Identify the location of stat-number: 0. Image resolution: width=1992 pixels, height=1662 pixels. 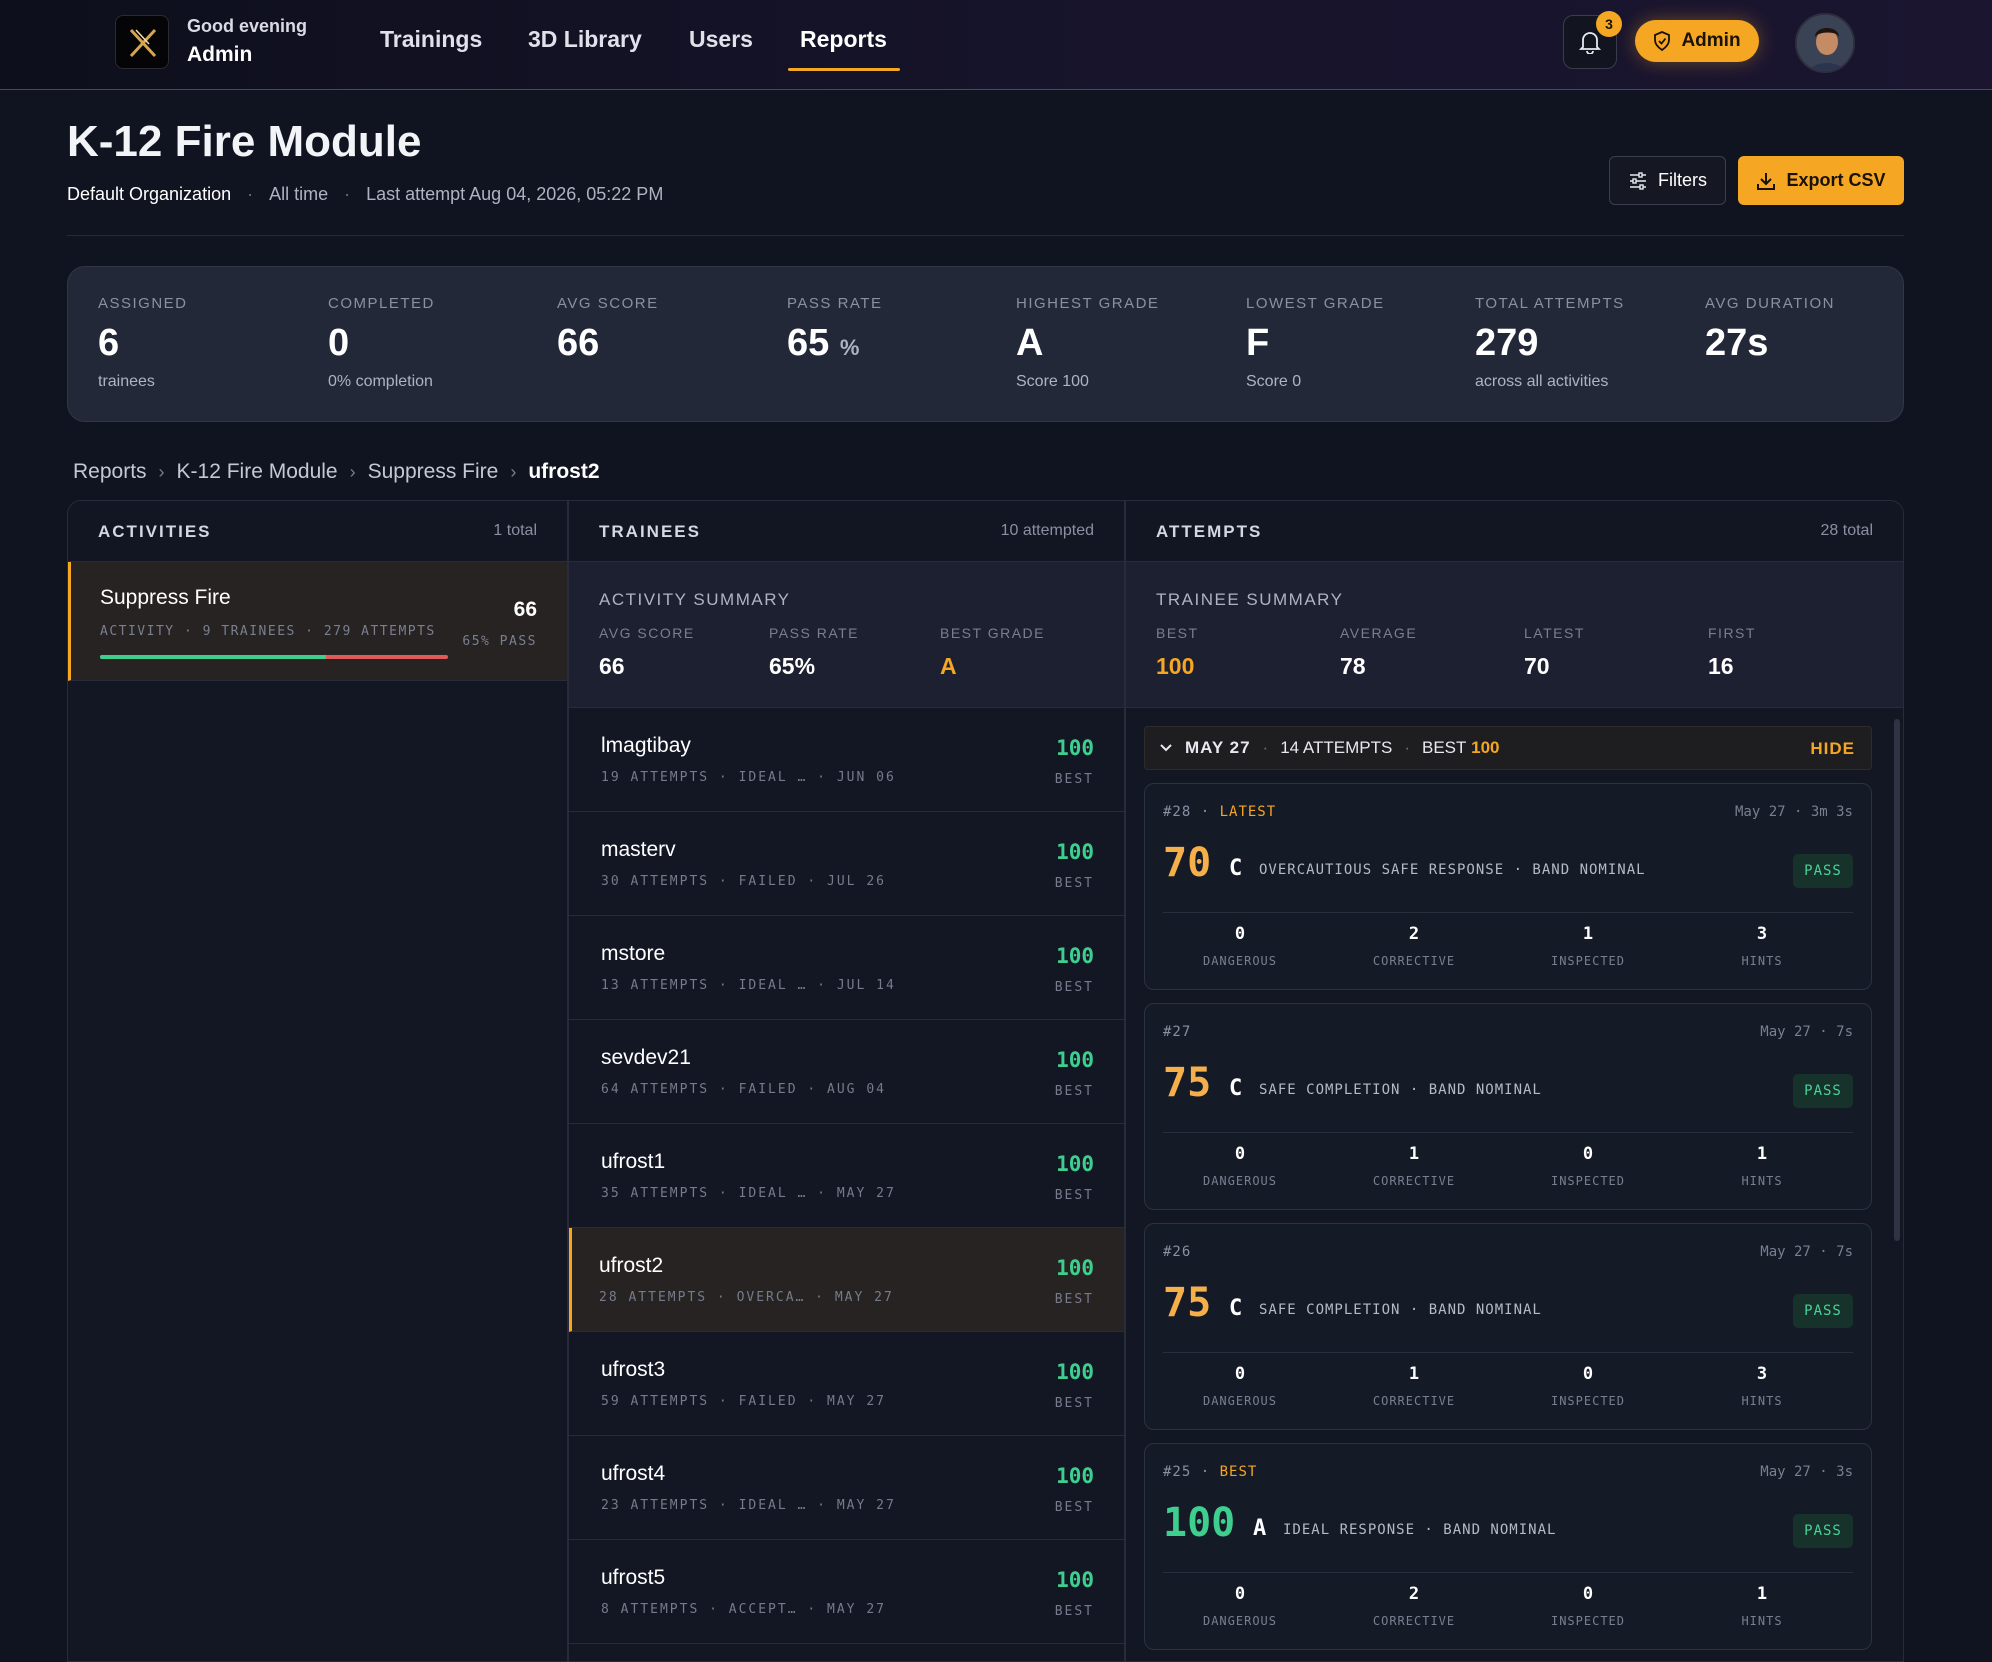
(339, 343).